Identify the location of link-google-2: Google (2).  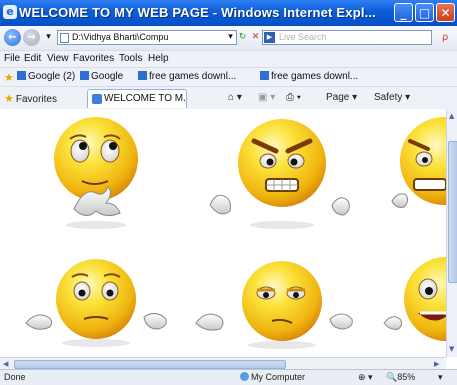
(46, 76).